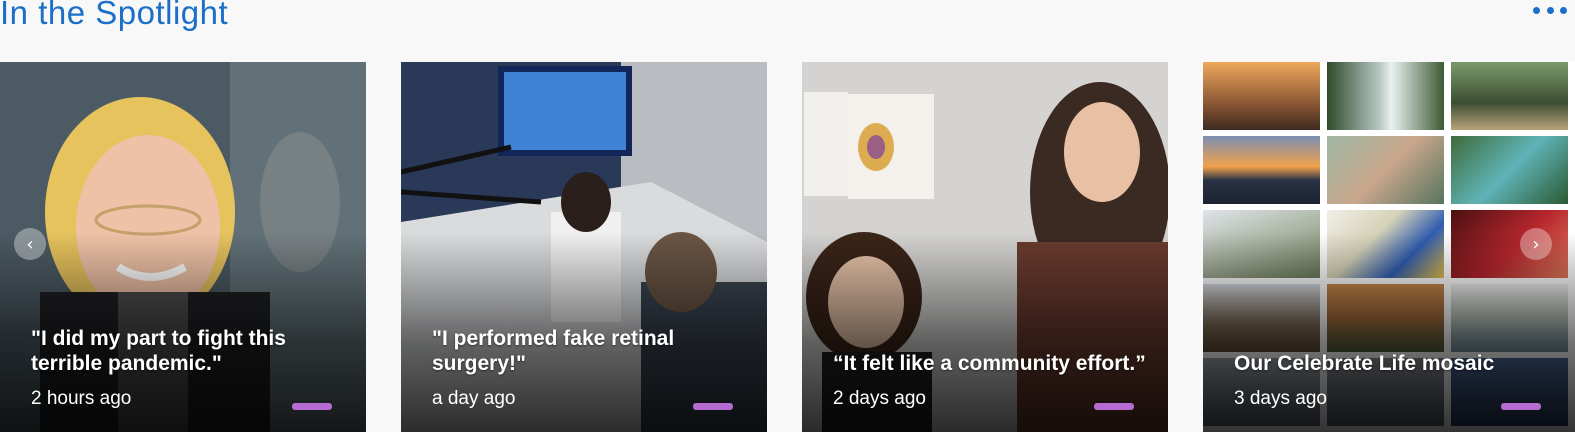  I want to click on chevron-left-icon: ‹, so click(30, 244).